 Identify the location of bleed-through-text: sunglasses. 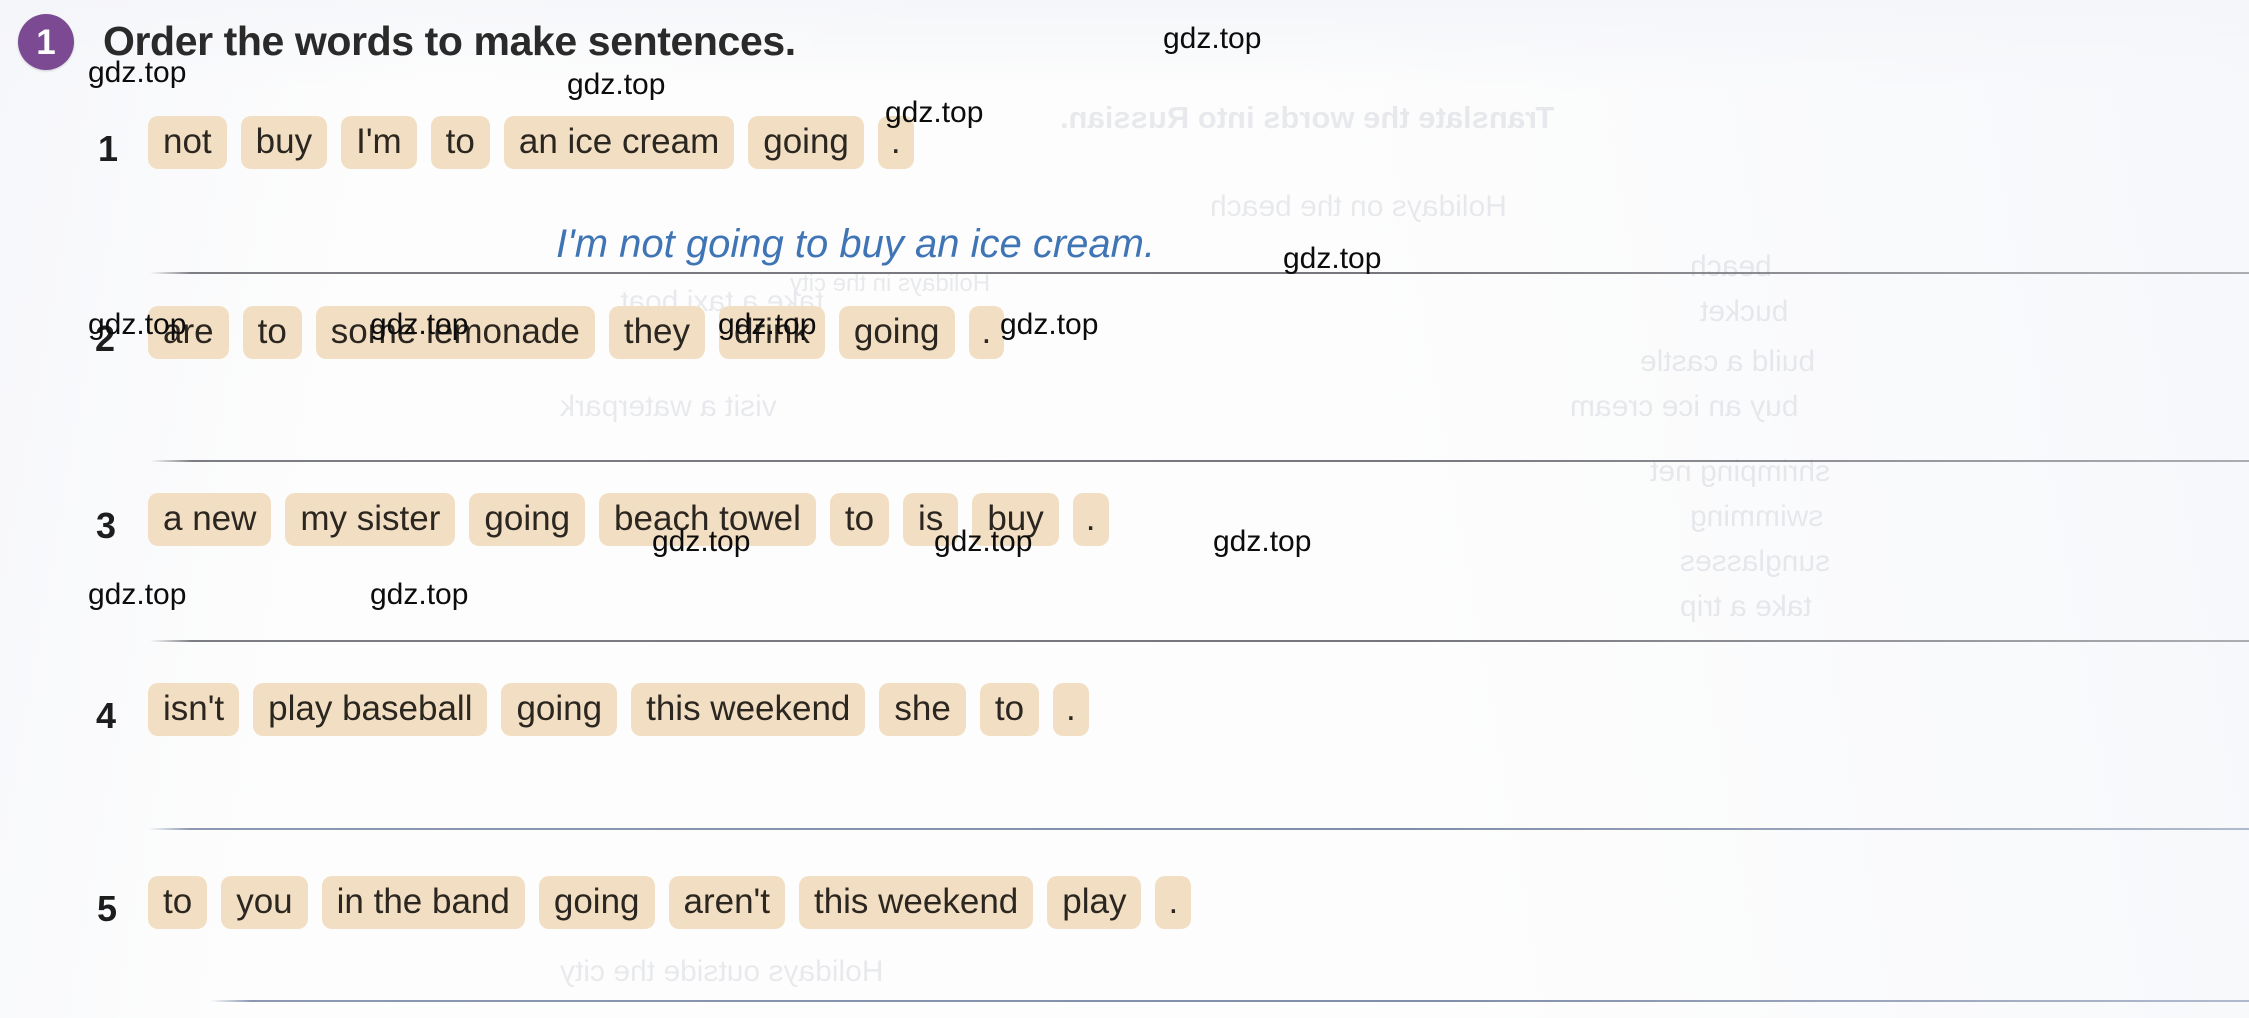
(1755, 561).